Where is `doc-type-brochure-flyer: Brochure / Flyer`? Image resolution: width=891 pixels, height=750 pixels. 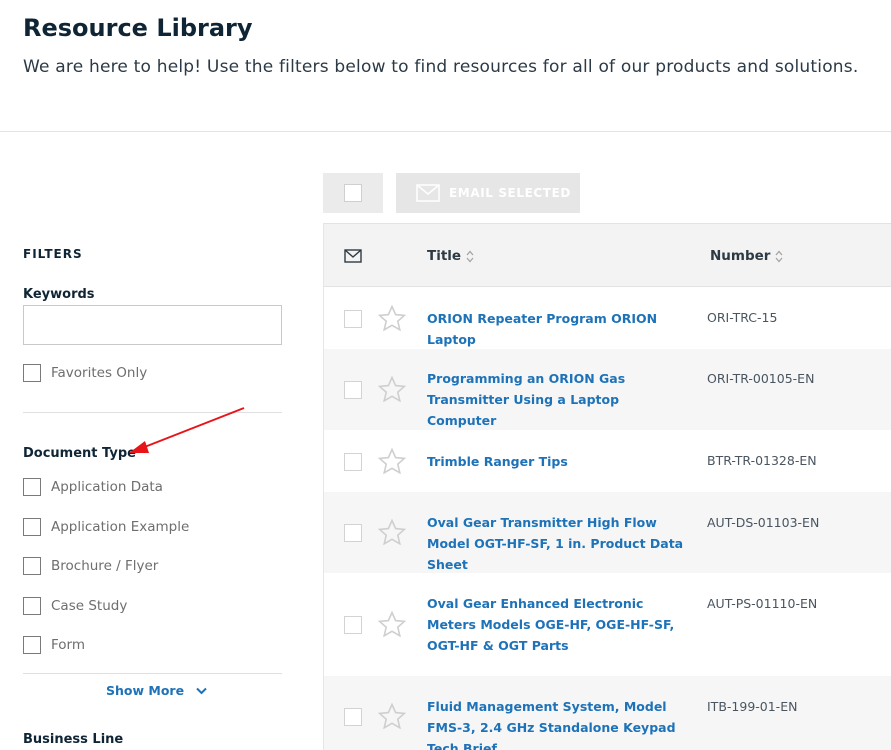 doc-type-brochure-flyer: Brochure / Flyer is located at coordinates (90, 566).